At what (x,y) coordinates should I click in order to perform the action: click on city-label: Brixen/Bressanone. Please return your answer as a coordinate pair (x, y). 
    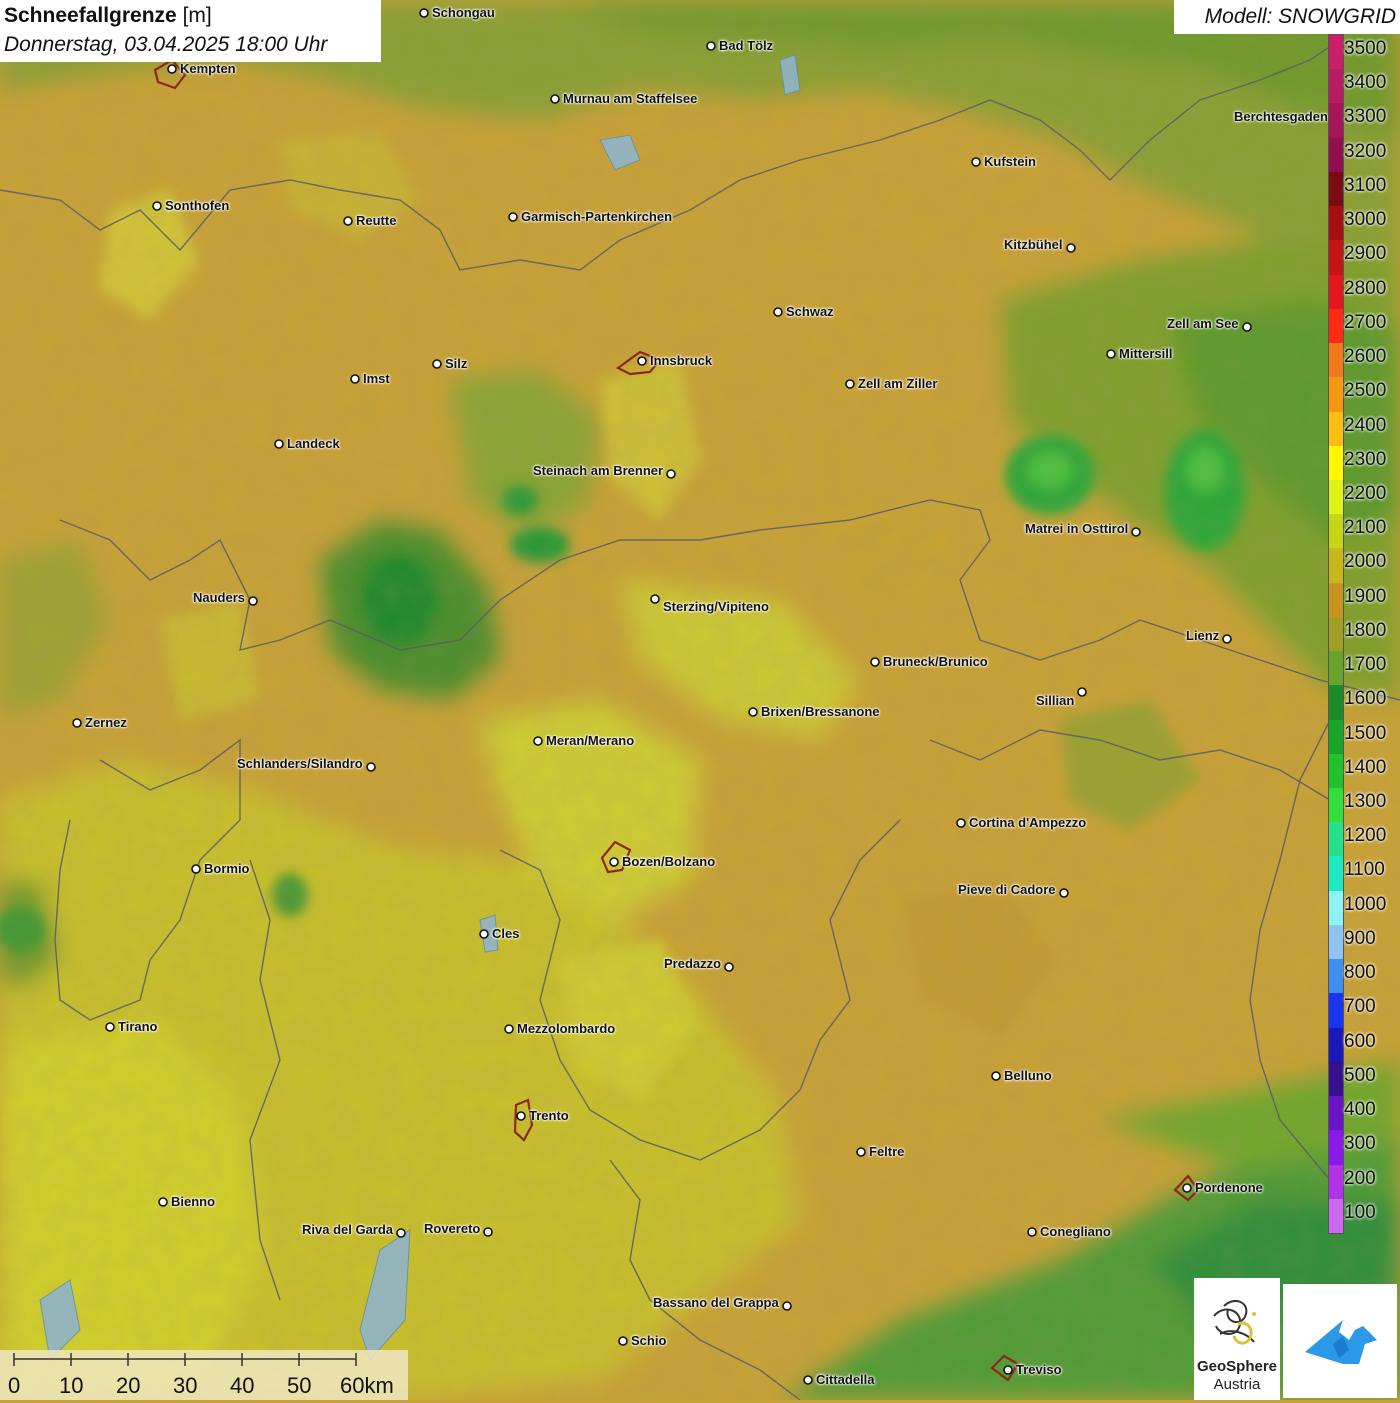
    Looking at the image, I should click on (820, 711).